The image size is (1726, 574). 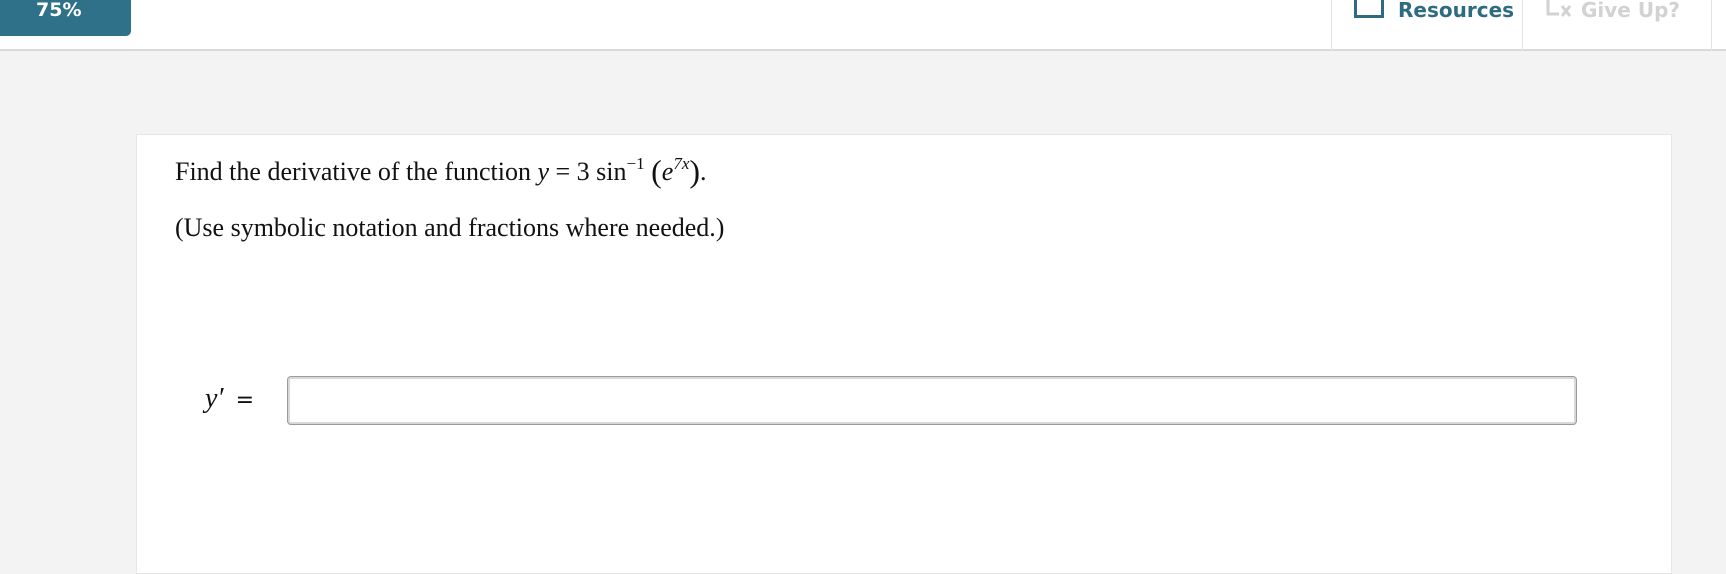 What do you see at coordinates (1630, 11) in the screenshot?
I see `give-up-label: Give Up?` at bounding box center [1630, 11].